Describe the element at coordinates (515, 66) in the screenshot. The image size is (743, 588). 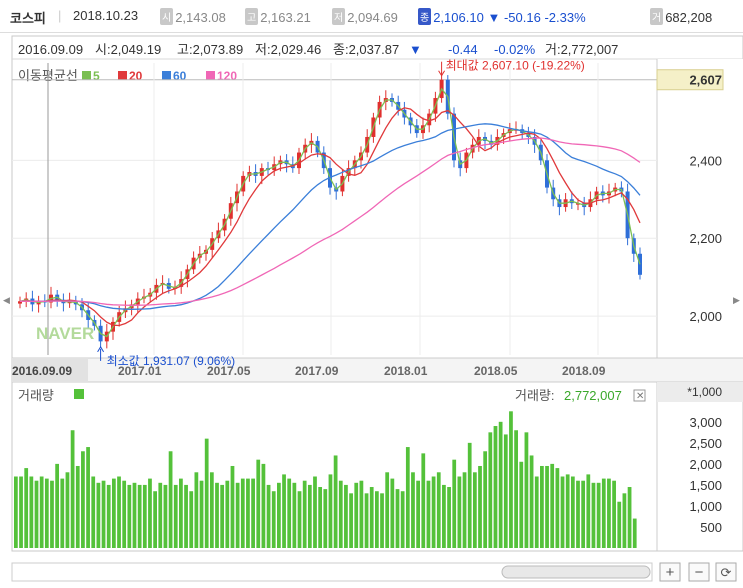
I see `max-value-label: 최대값 2,607.10 (-19.22%)` at that location.